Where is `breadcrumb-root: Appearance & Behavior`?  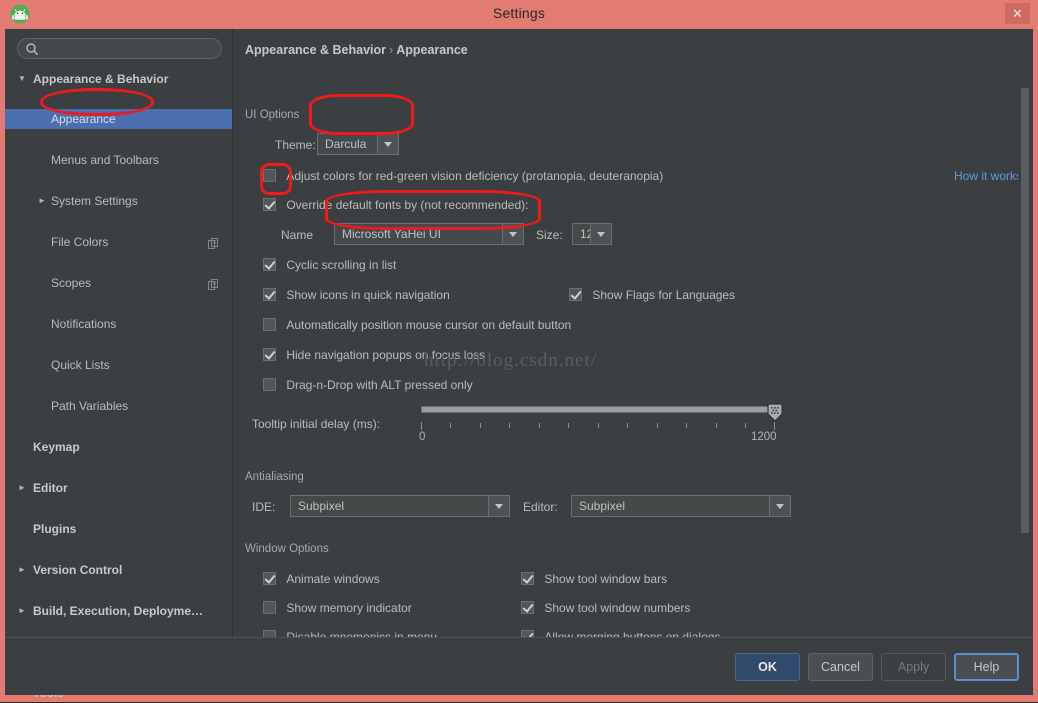 breadcrumb-root: Appearance & Behavior is located at coordinates (315, 50).